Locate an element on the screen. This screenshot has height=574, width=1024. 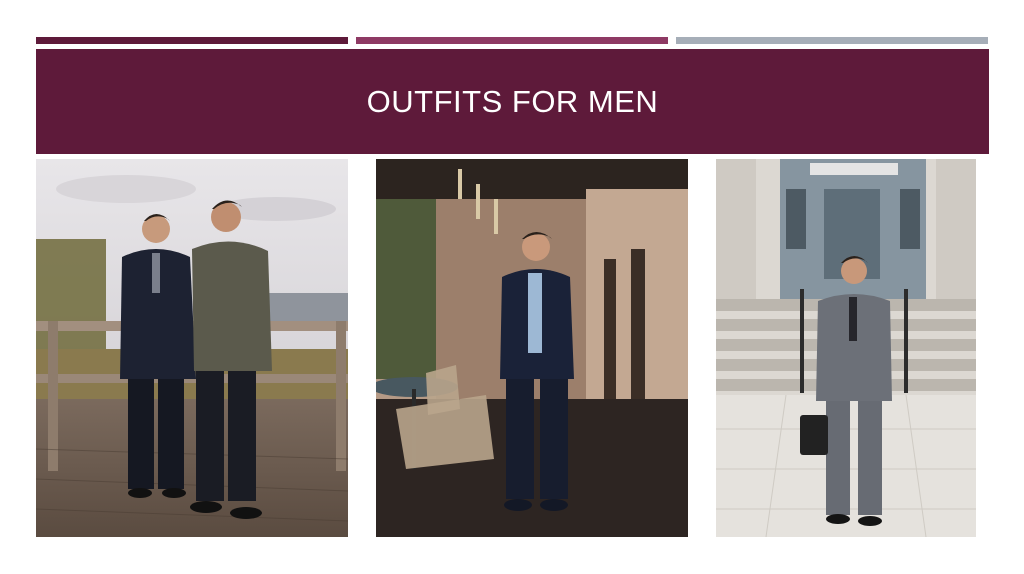
slide-title: OUTFITS FOR MEN is located at coordinates (512, 101).